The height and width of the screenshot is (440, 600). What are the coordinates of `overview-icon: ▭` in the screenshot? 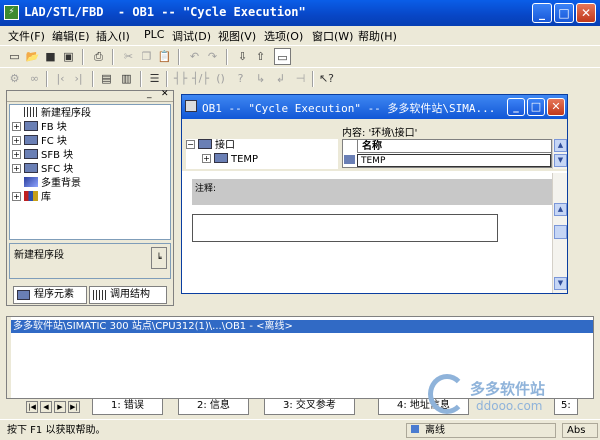 It's located at (282, 56).